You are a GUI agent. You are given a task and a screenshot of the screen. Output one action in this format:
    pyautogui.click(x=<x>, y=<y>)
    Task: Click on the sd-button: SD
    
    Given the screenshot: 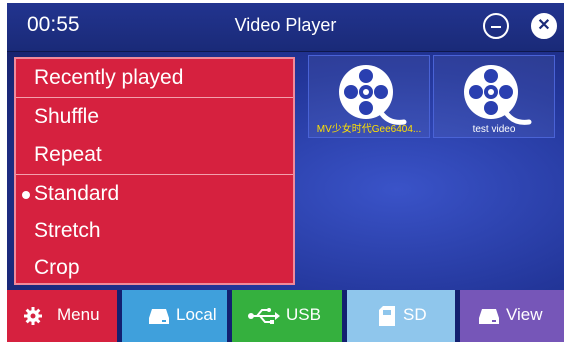 What is the action you would take?
    pyautogui.click(x=401, y=316)
    